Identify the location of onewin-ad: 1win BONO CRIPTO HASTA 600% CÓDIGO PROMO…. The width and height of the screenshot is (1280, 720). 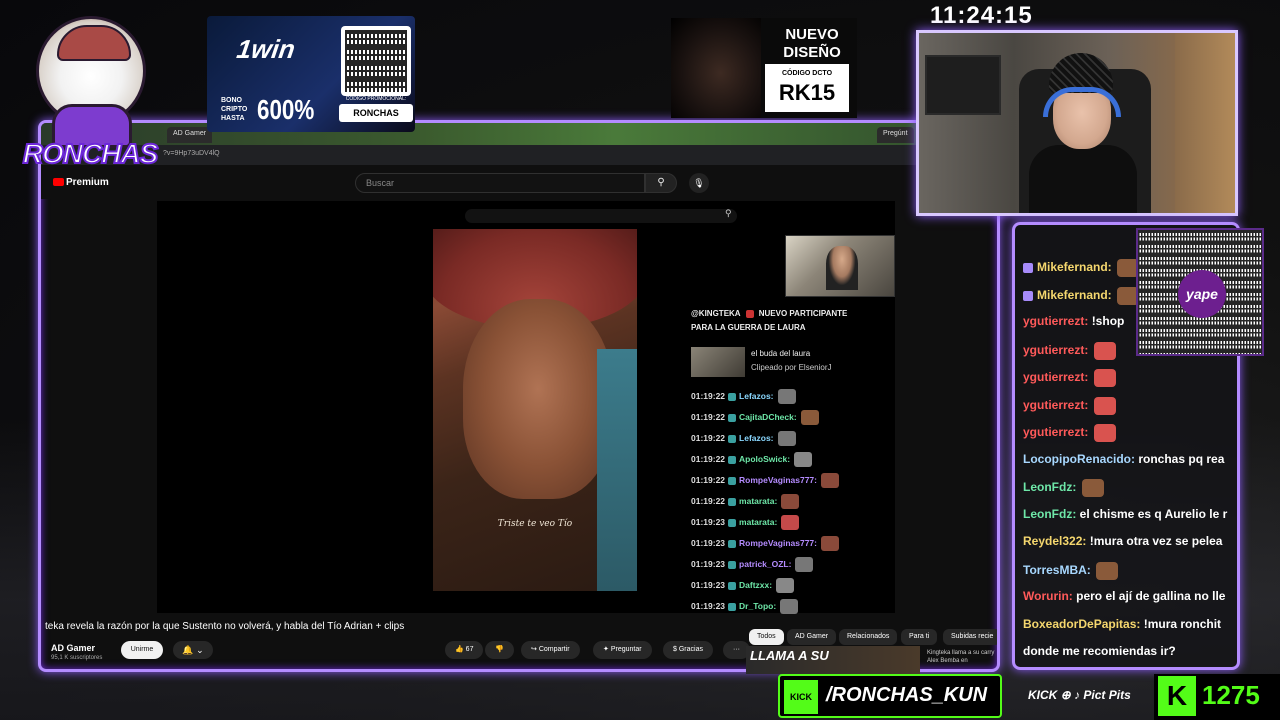
(311, 74).